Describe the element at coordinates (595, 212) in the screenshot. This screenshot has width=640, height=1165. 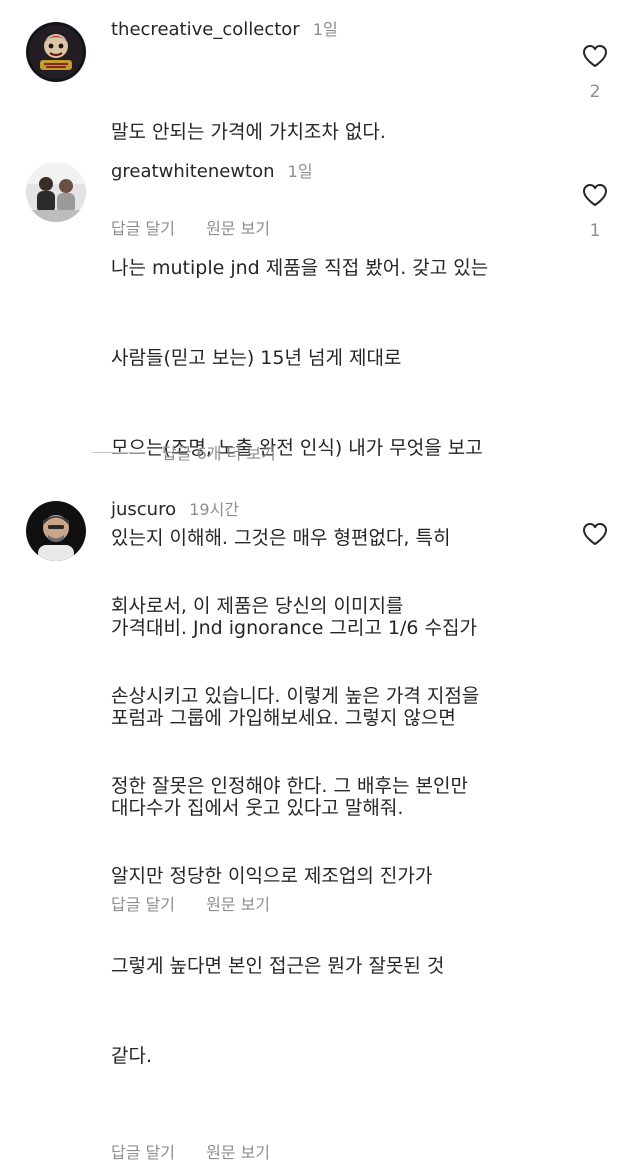
I see `like-control: 1` at that location.